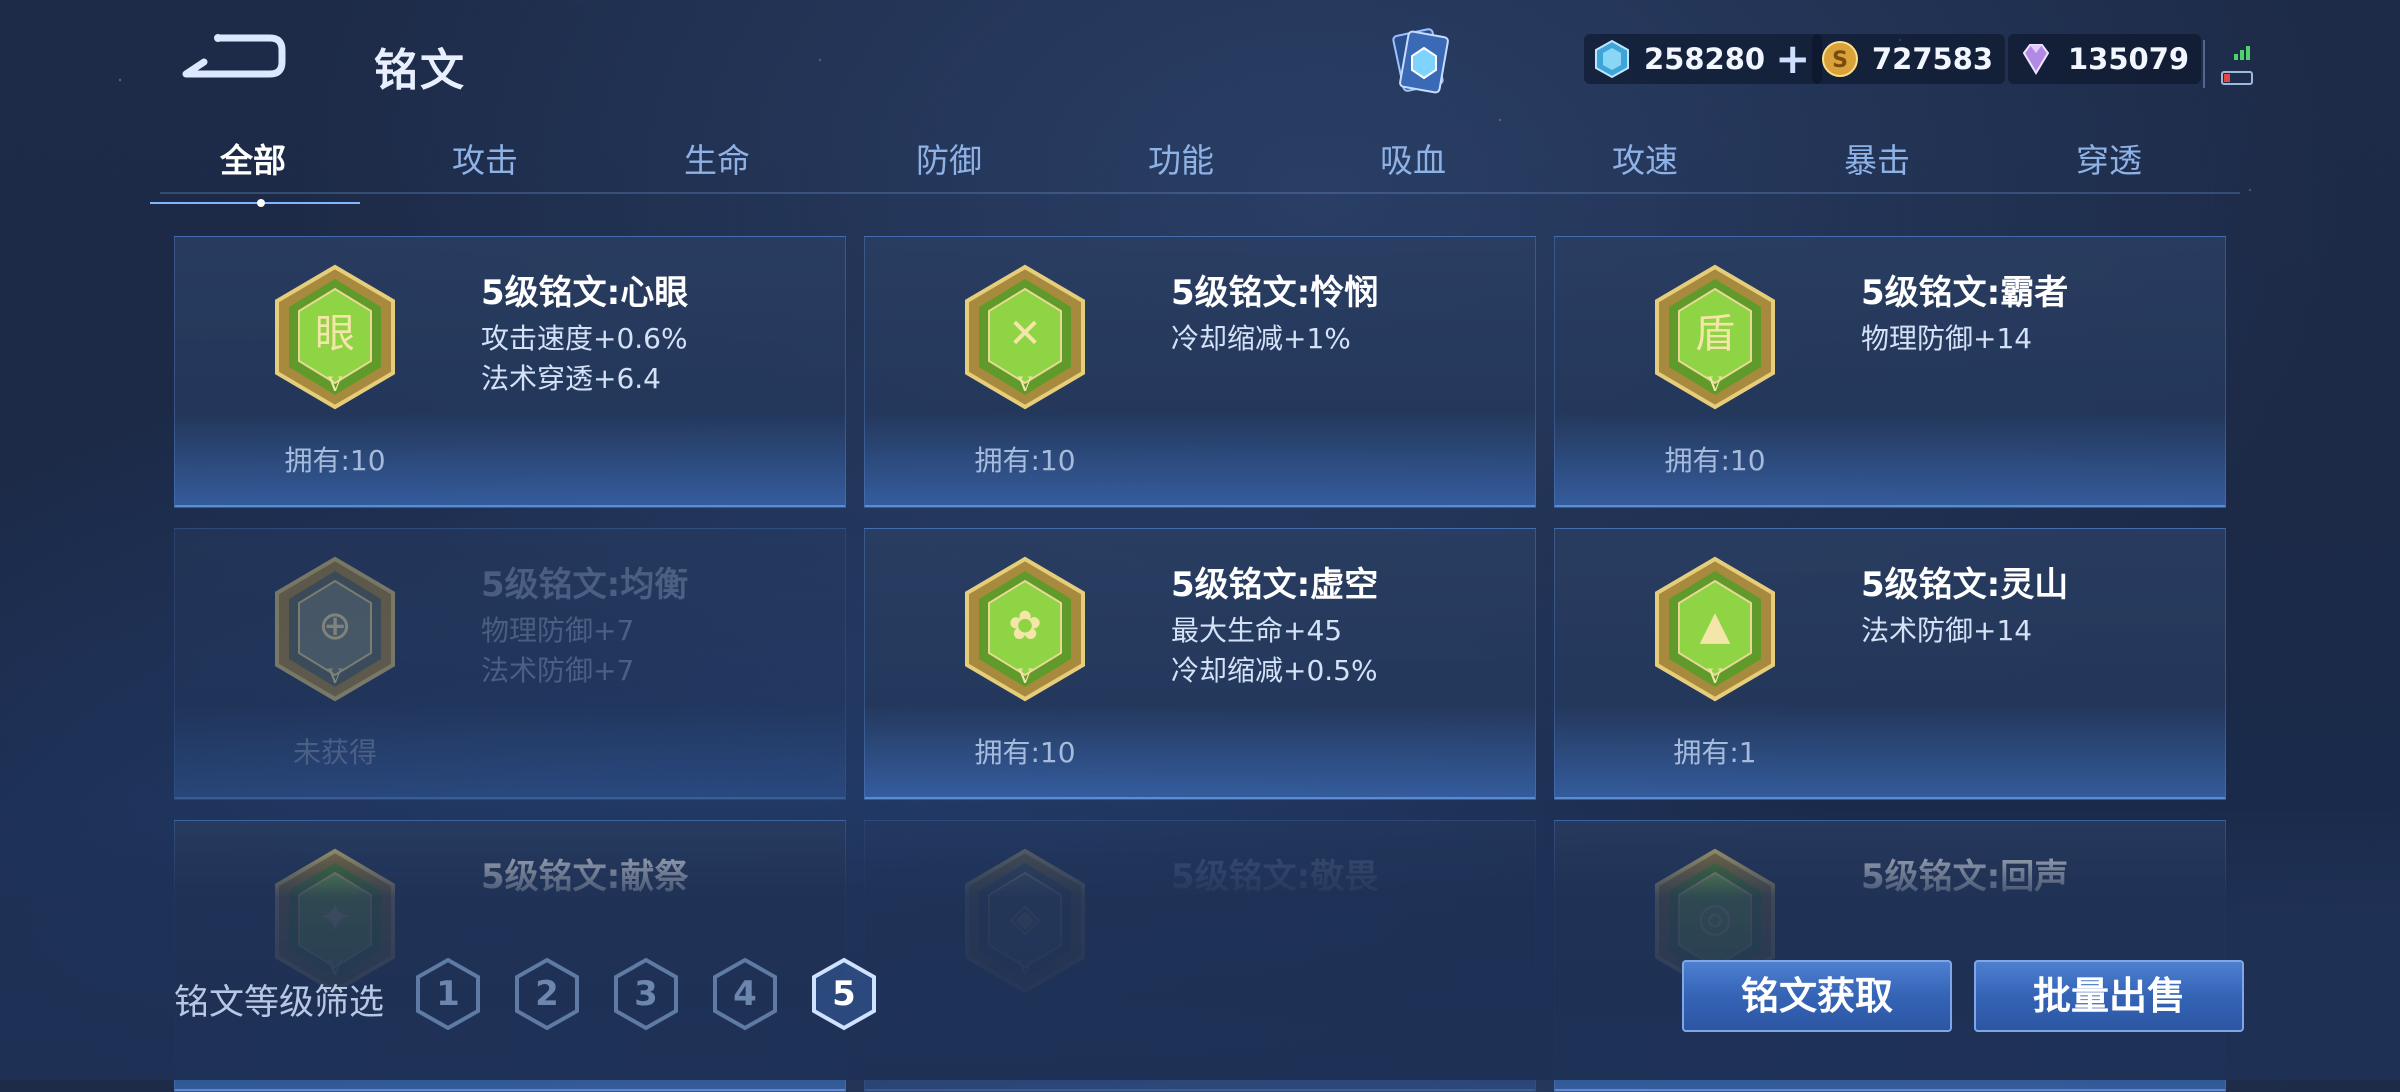 This screenshot has height=1092, width=2400. I want to click on level-filter-1: 1, so click(448, 994).